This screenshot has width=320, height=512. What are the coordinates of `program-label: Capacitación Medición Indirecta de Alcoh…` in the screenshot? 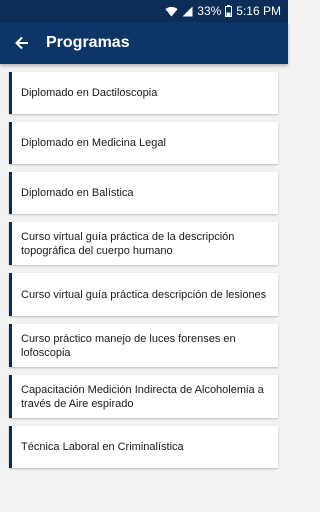 It's located at (142, 396).